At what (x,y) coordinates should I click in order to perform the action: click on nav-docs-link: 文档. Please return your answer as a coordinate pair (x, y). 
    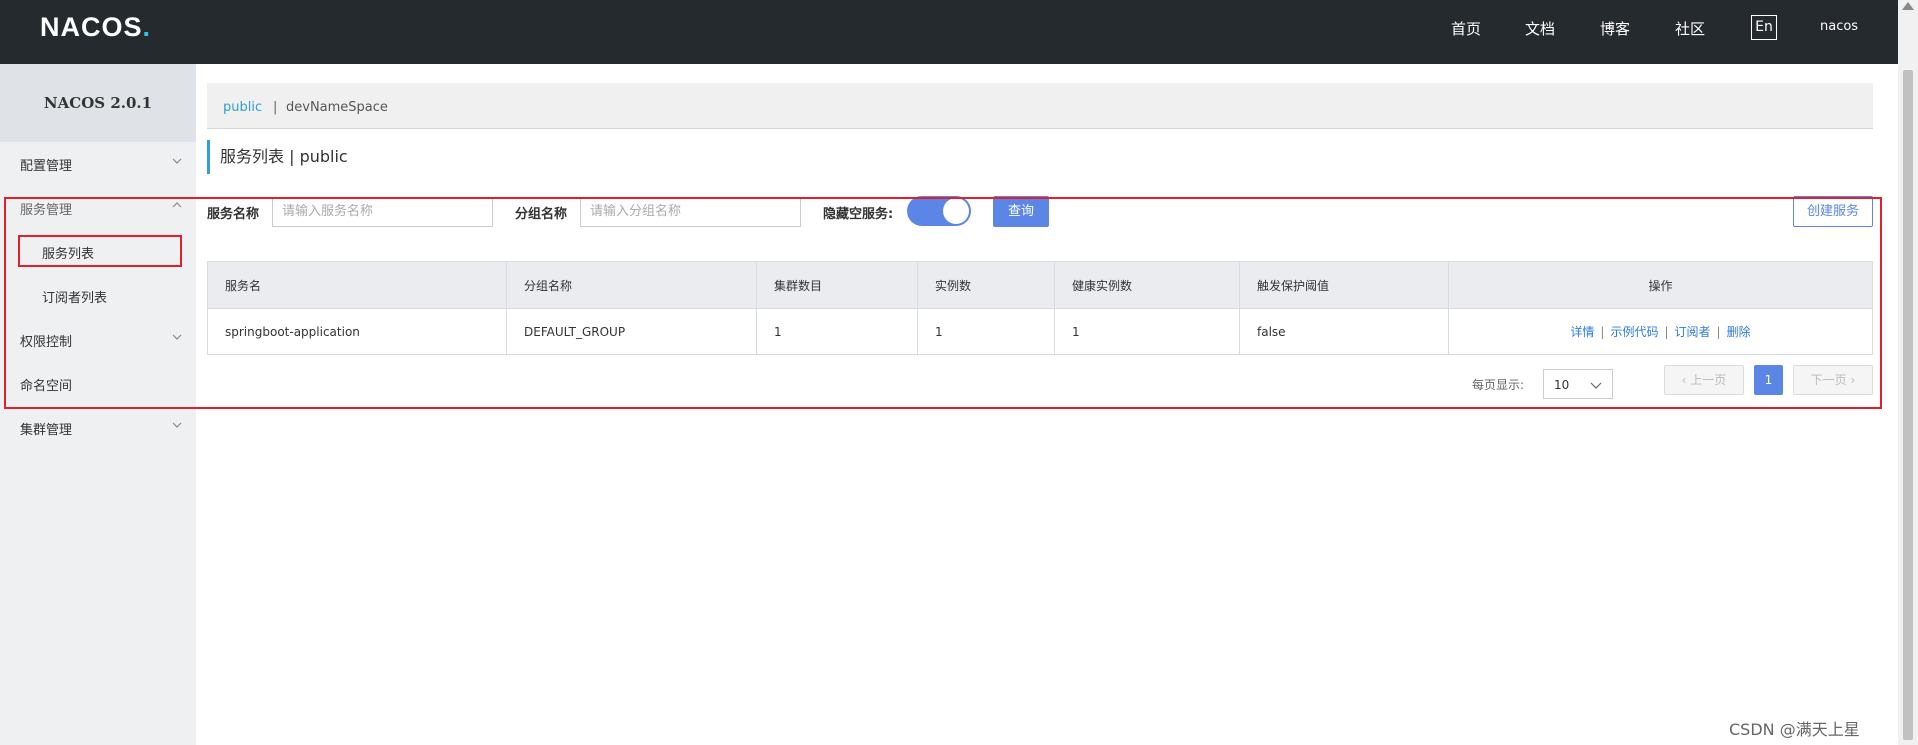
    Looking at the image, I should click on (1540, 28).